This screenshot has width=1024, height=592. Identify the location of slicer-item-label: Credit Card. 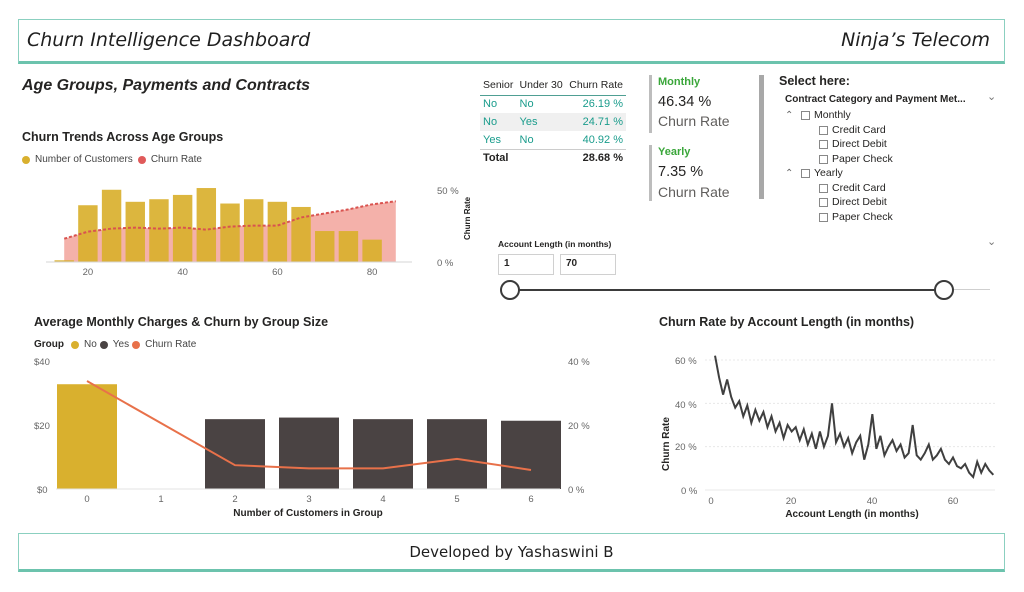
(859, 130).